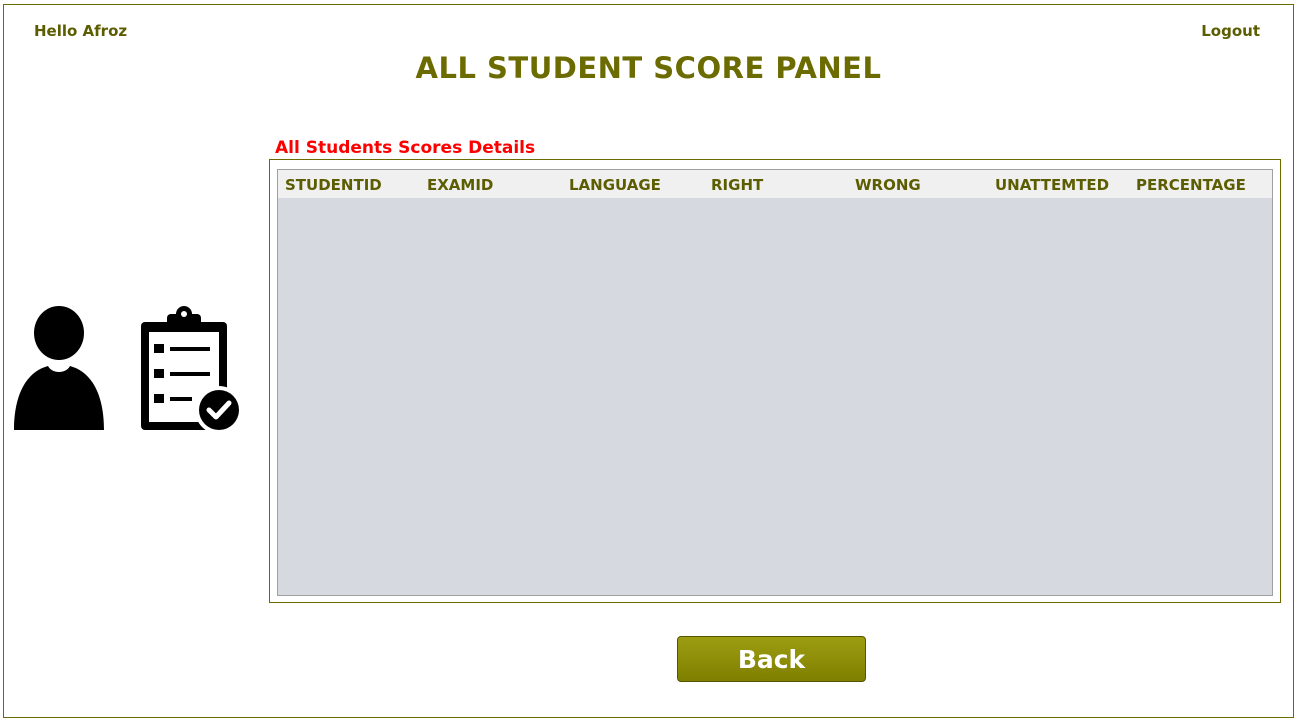 Image resolution: width=1297 pixels, height=720 pixels. I want to click on student-score-illustration, so click(130, 369).